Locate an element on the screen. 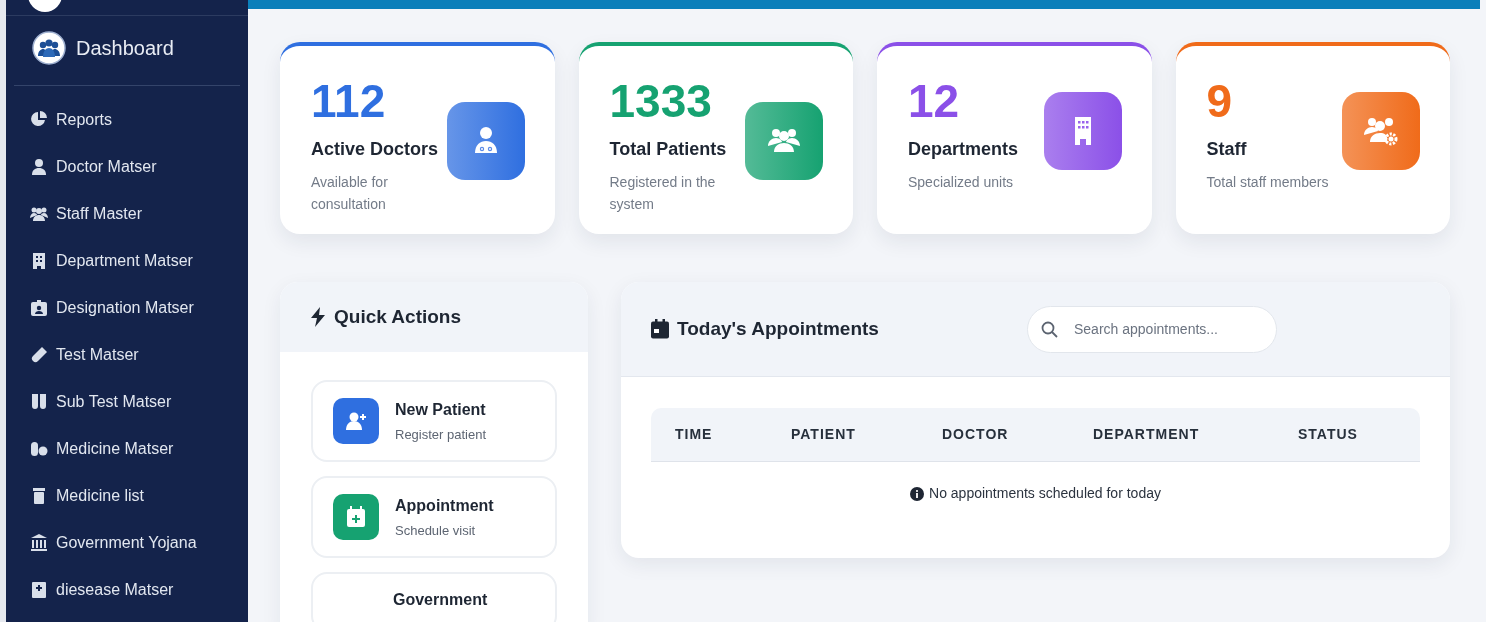  sidebar-item: Medicine Matser is located at coordinates (139, 449).